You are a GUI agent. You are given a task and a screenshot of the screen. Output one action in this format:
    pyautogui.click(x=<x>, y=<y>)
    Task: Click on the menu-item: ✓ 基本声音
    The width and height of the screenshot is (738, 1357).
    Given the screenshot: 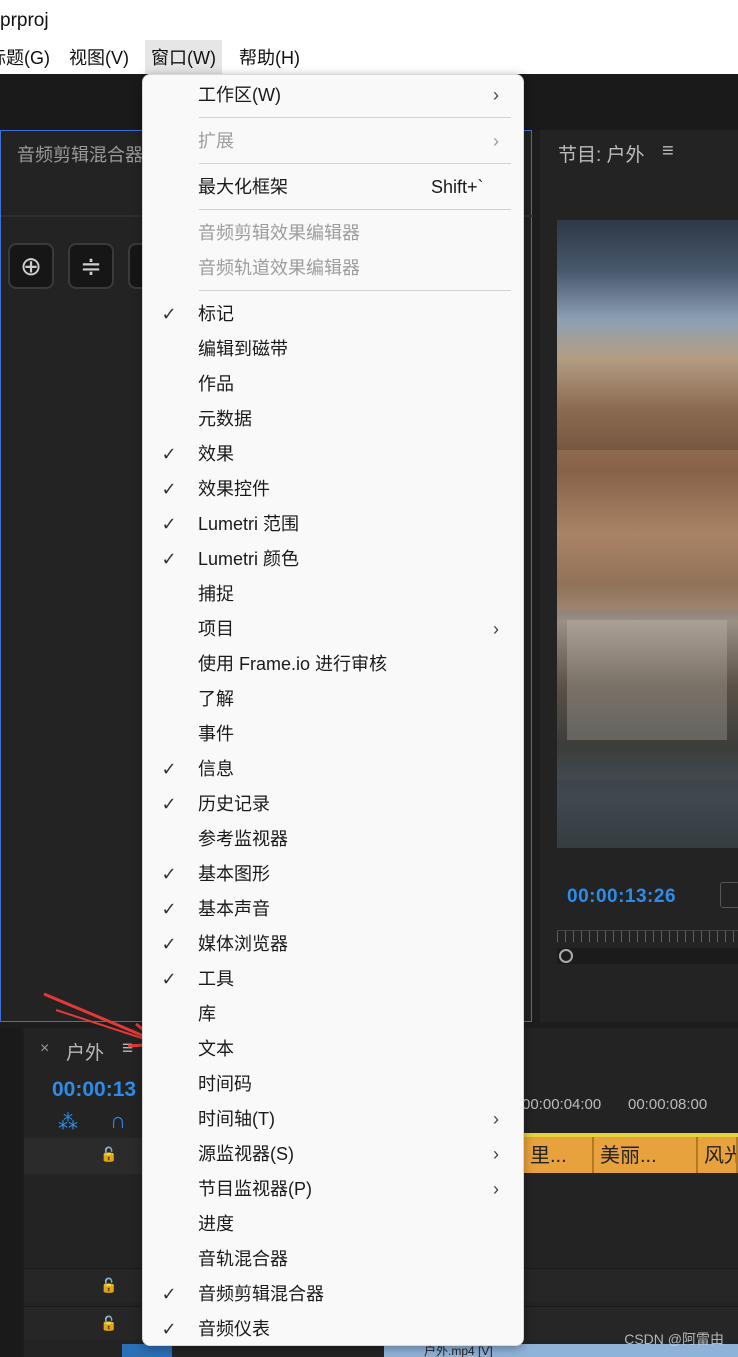 What is the action you would take?
    pyautogui.click(x=333, y=909)
    